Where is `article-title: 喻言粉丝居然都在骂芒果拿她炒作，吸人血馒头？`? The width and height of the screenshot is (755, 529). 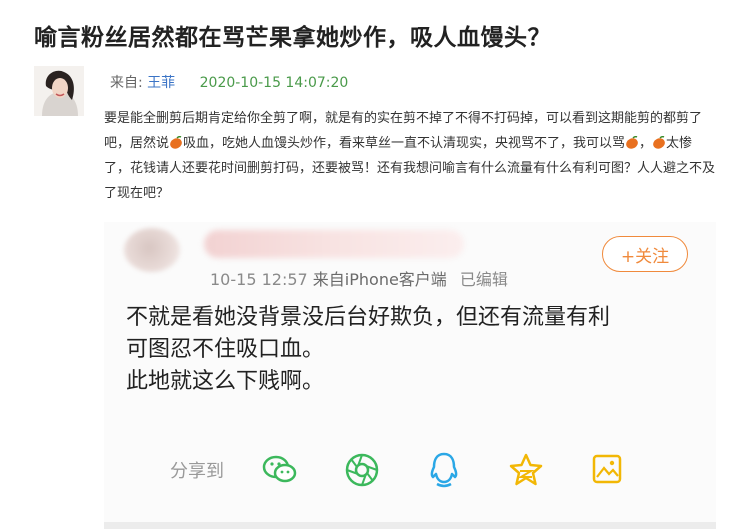
article-title: 喻言粉丝居然都在骂芒果拿她炒作，吸人血馒头？ is located at coordinates (292, 38).